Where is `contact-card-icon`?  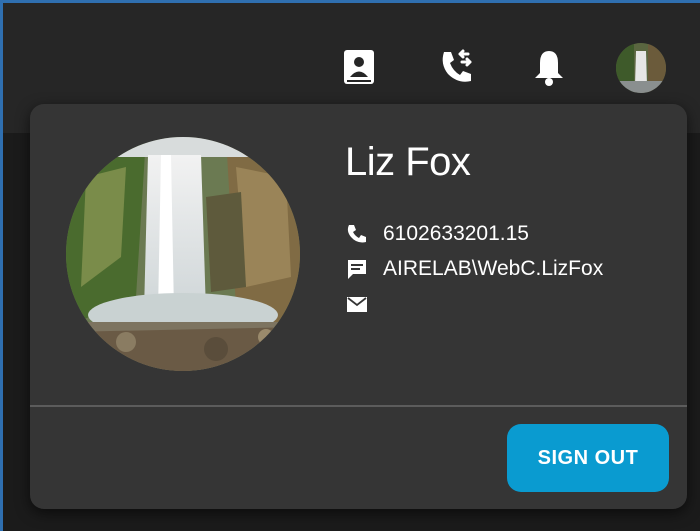 contact-card-icon is located at coordinates (359, 67).